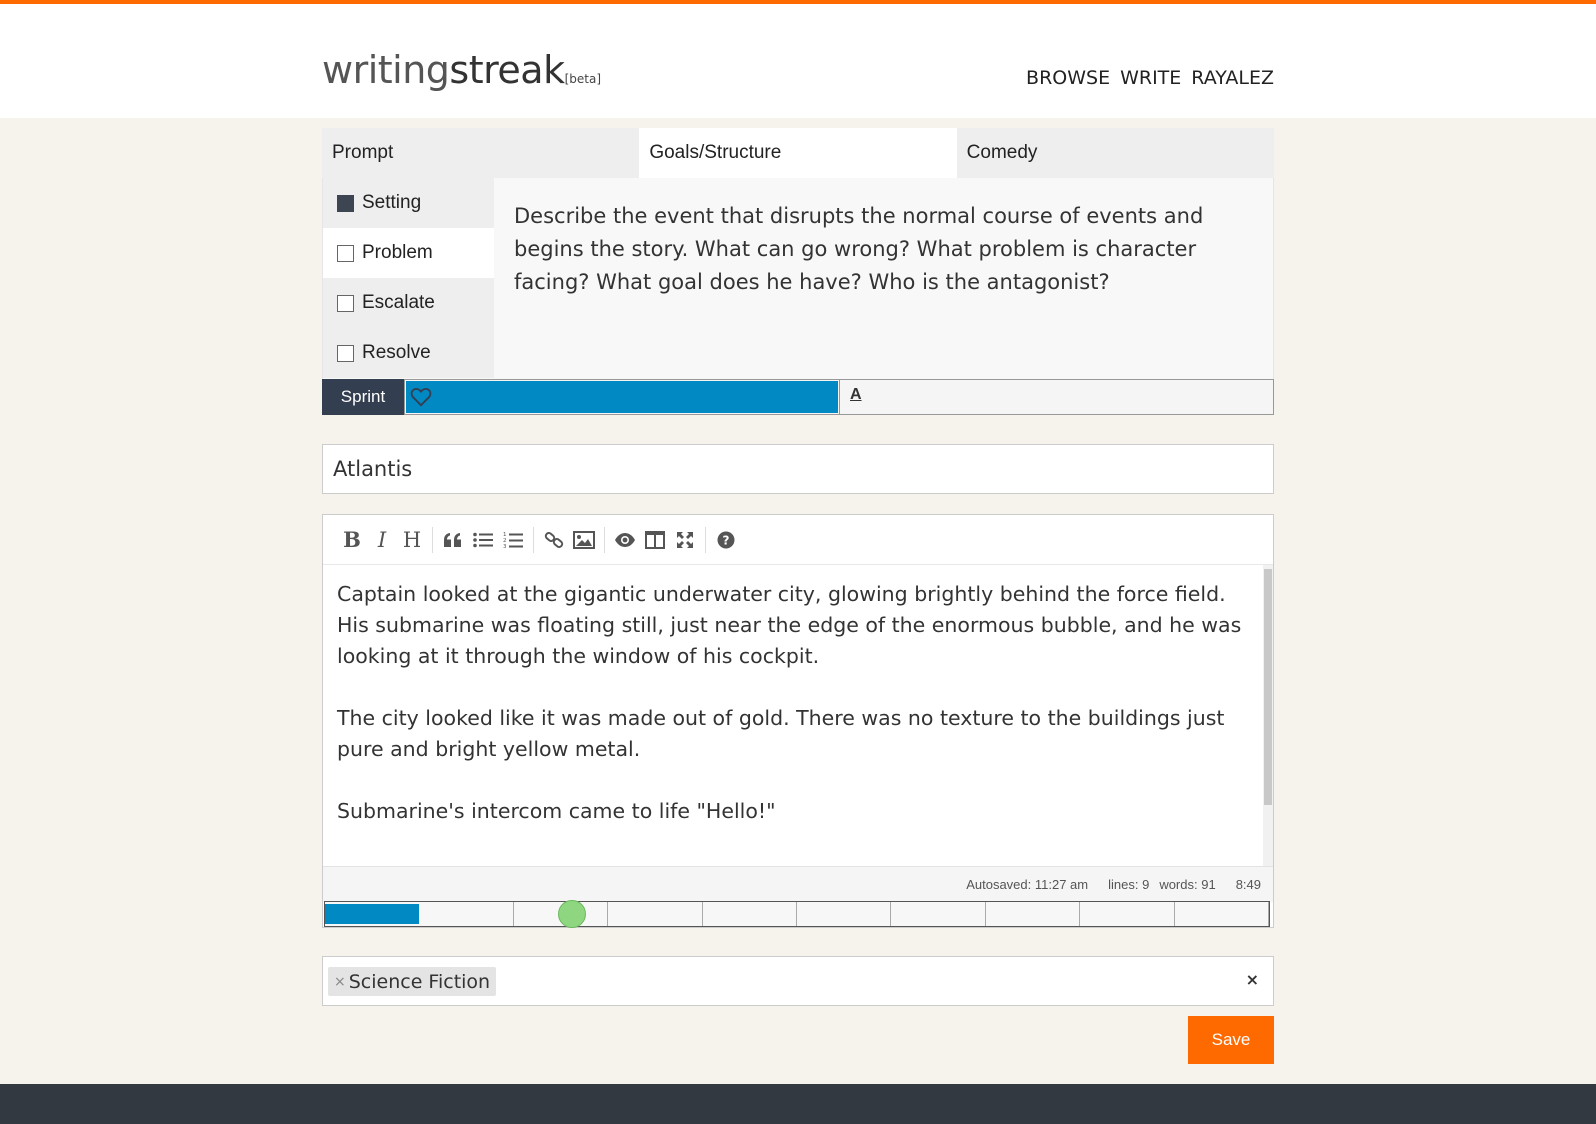 The width and height of the screenshot is (1596, 1124). What do you see at coordinates (412, 540) in the screenshot?
I see `heading-icon: H` at bounding box center [412, 540].